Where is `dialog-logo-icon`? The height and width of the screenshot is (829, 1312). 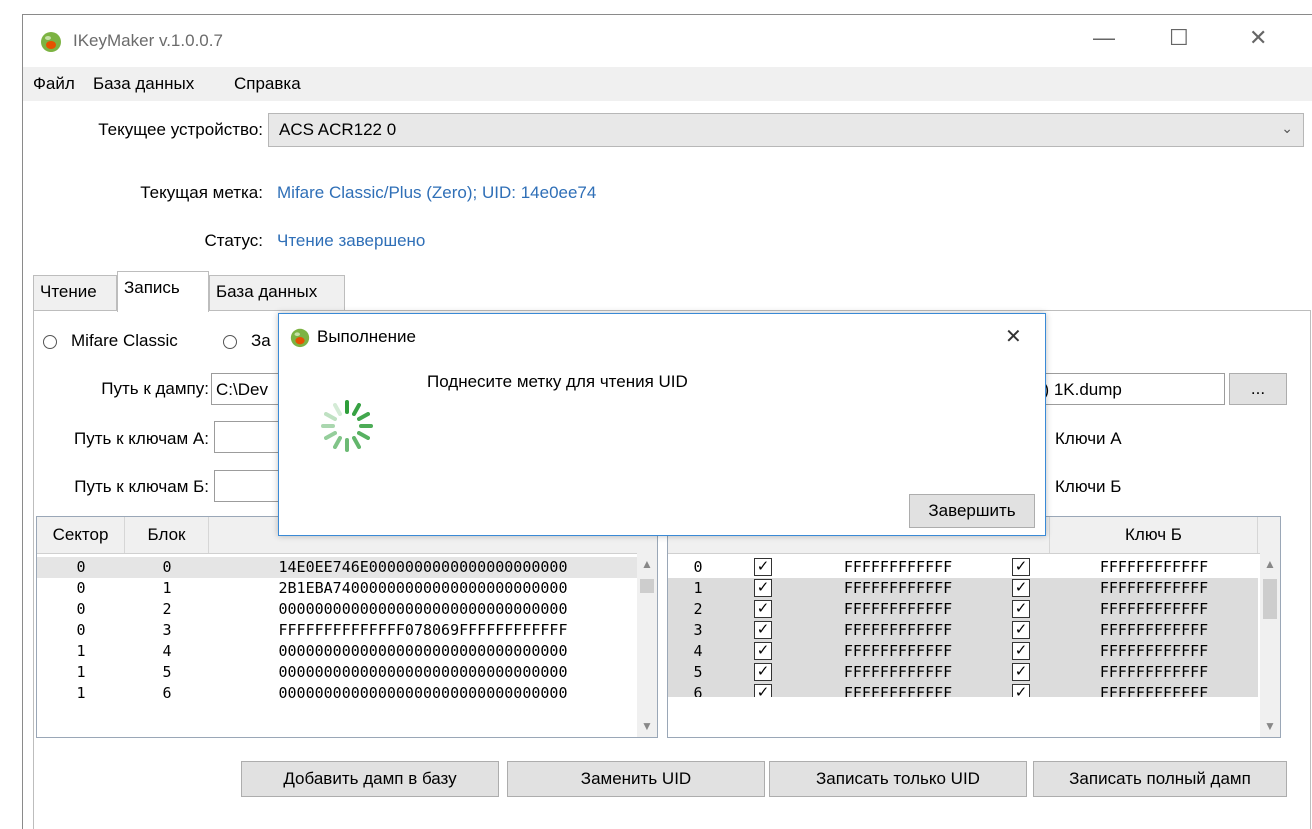 dialog-logo-icon is located at coordinates (300, 338).